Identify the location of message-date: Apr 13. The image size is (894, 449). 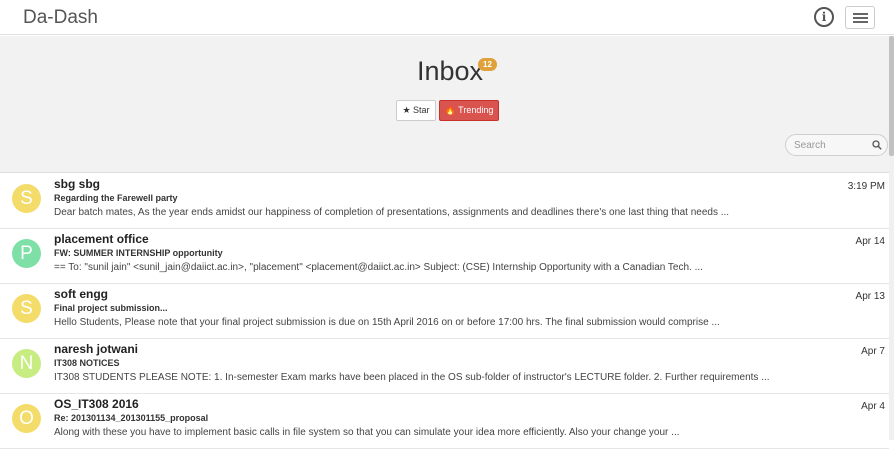
(870, 296).